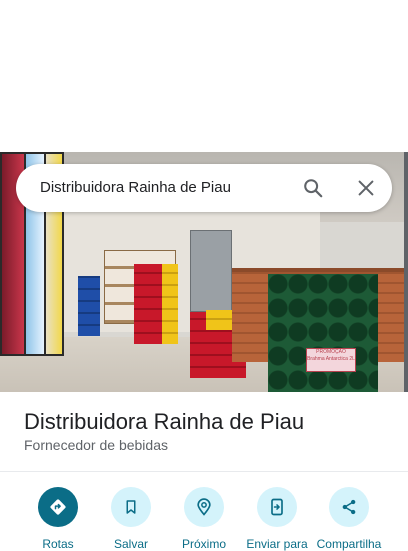 This screenshot has height=551, width=408. Describe the element at coordinates (406, 272) in the screenshot. I see `photo-scrollbar` at that location.